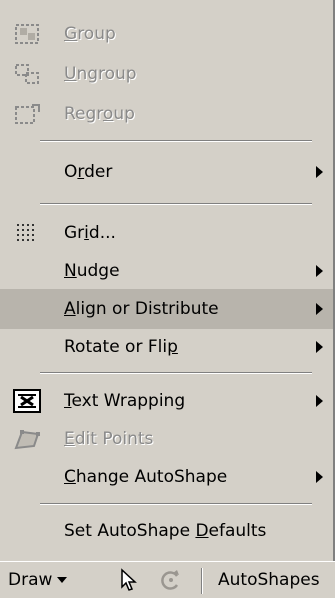  I want to click on pointer-icon, so click(129, 579).